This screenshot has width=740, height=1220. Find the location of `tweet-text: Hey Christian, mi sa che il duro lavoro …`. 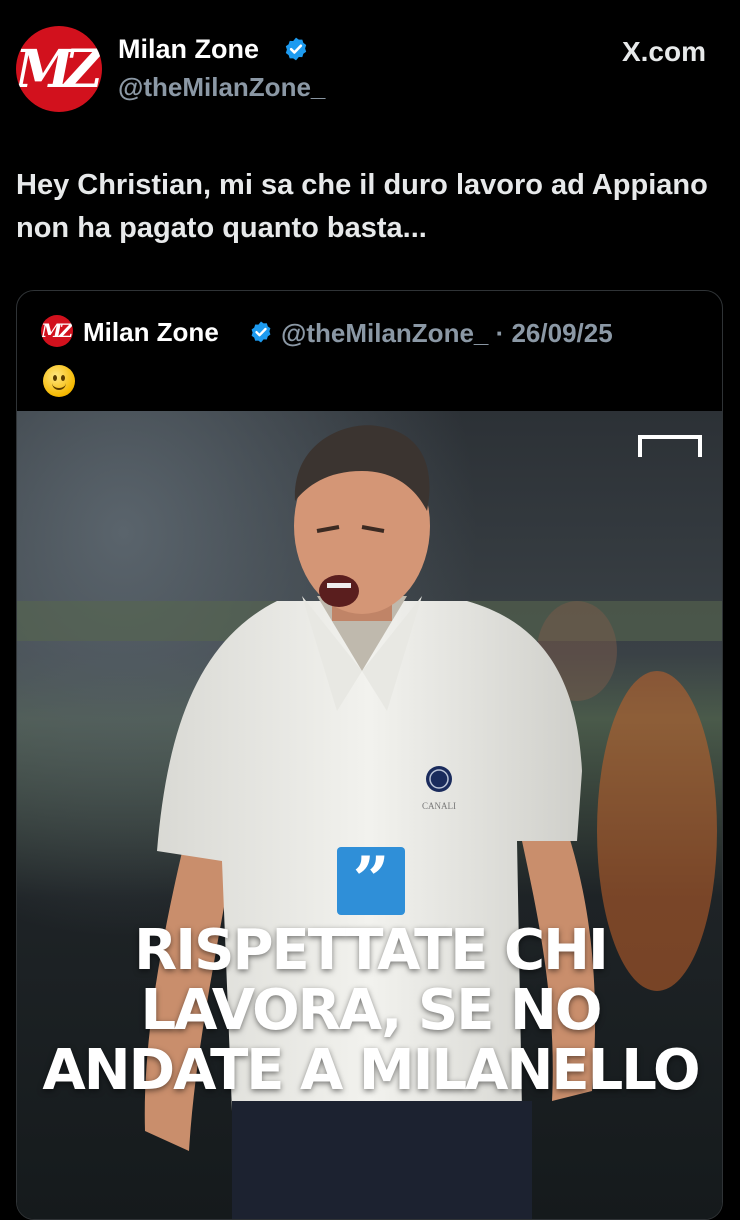

tweet-text: Hey Christian, mi sa che il duro lavoro … is located at coordinates (362, 206).